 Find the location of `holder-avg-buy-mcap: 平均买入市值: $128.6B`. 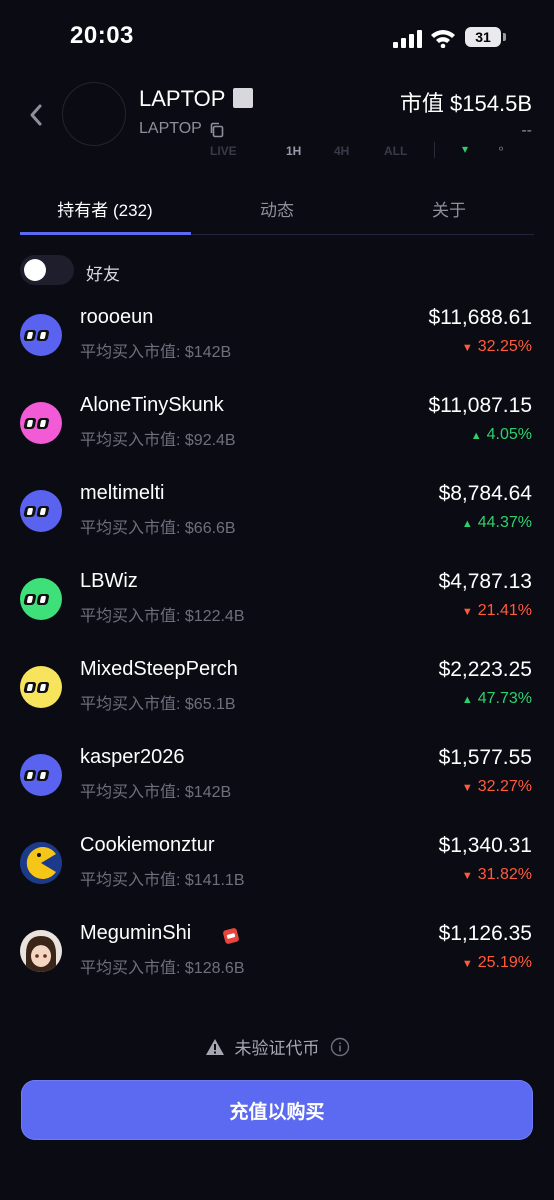

holder-avg-buy-mcap: 平均买入市值: $128.6B is located at coordinates (162, 968).